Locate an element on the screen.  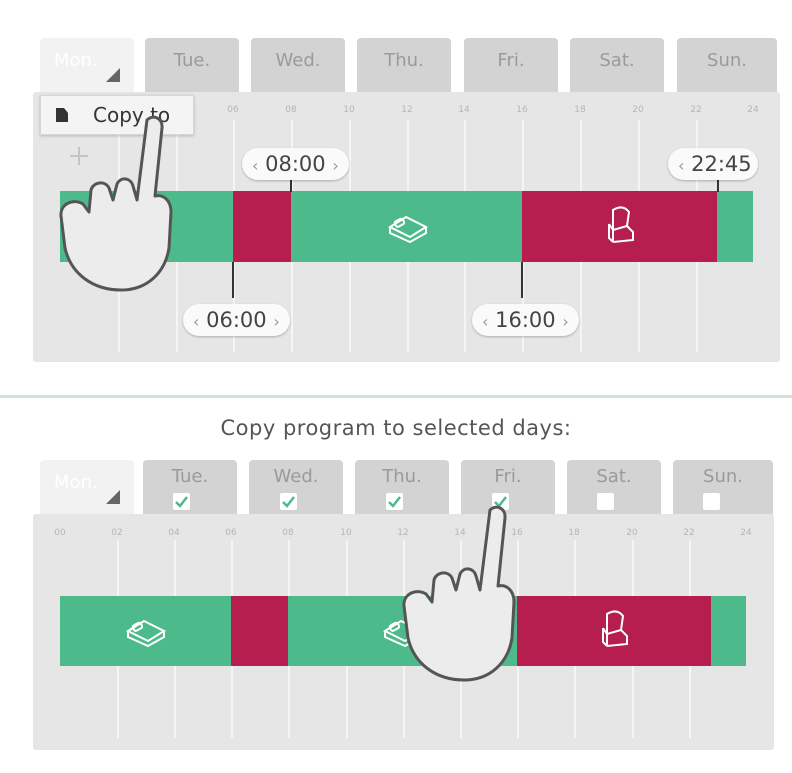
day-checkbox-wed is located at coordinates (288, 501).